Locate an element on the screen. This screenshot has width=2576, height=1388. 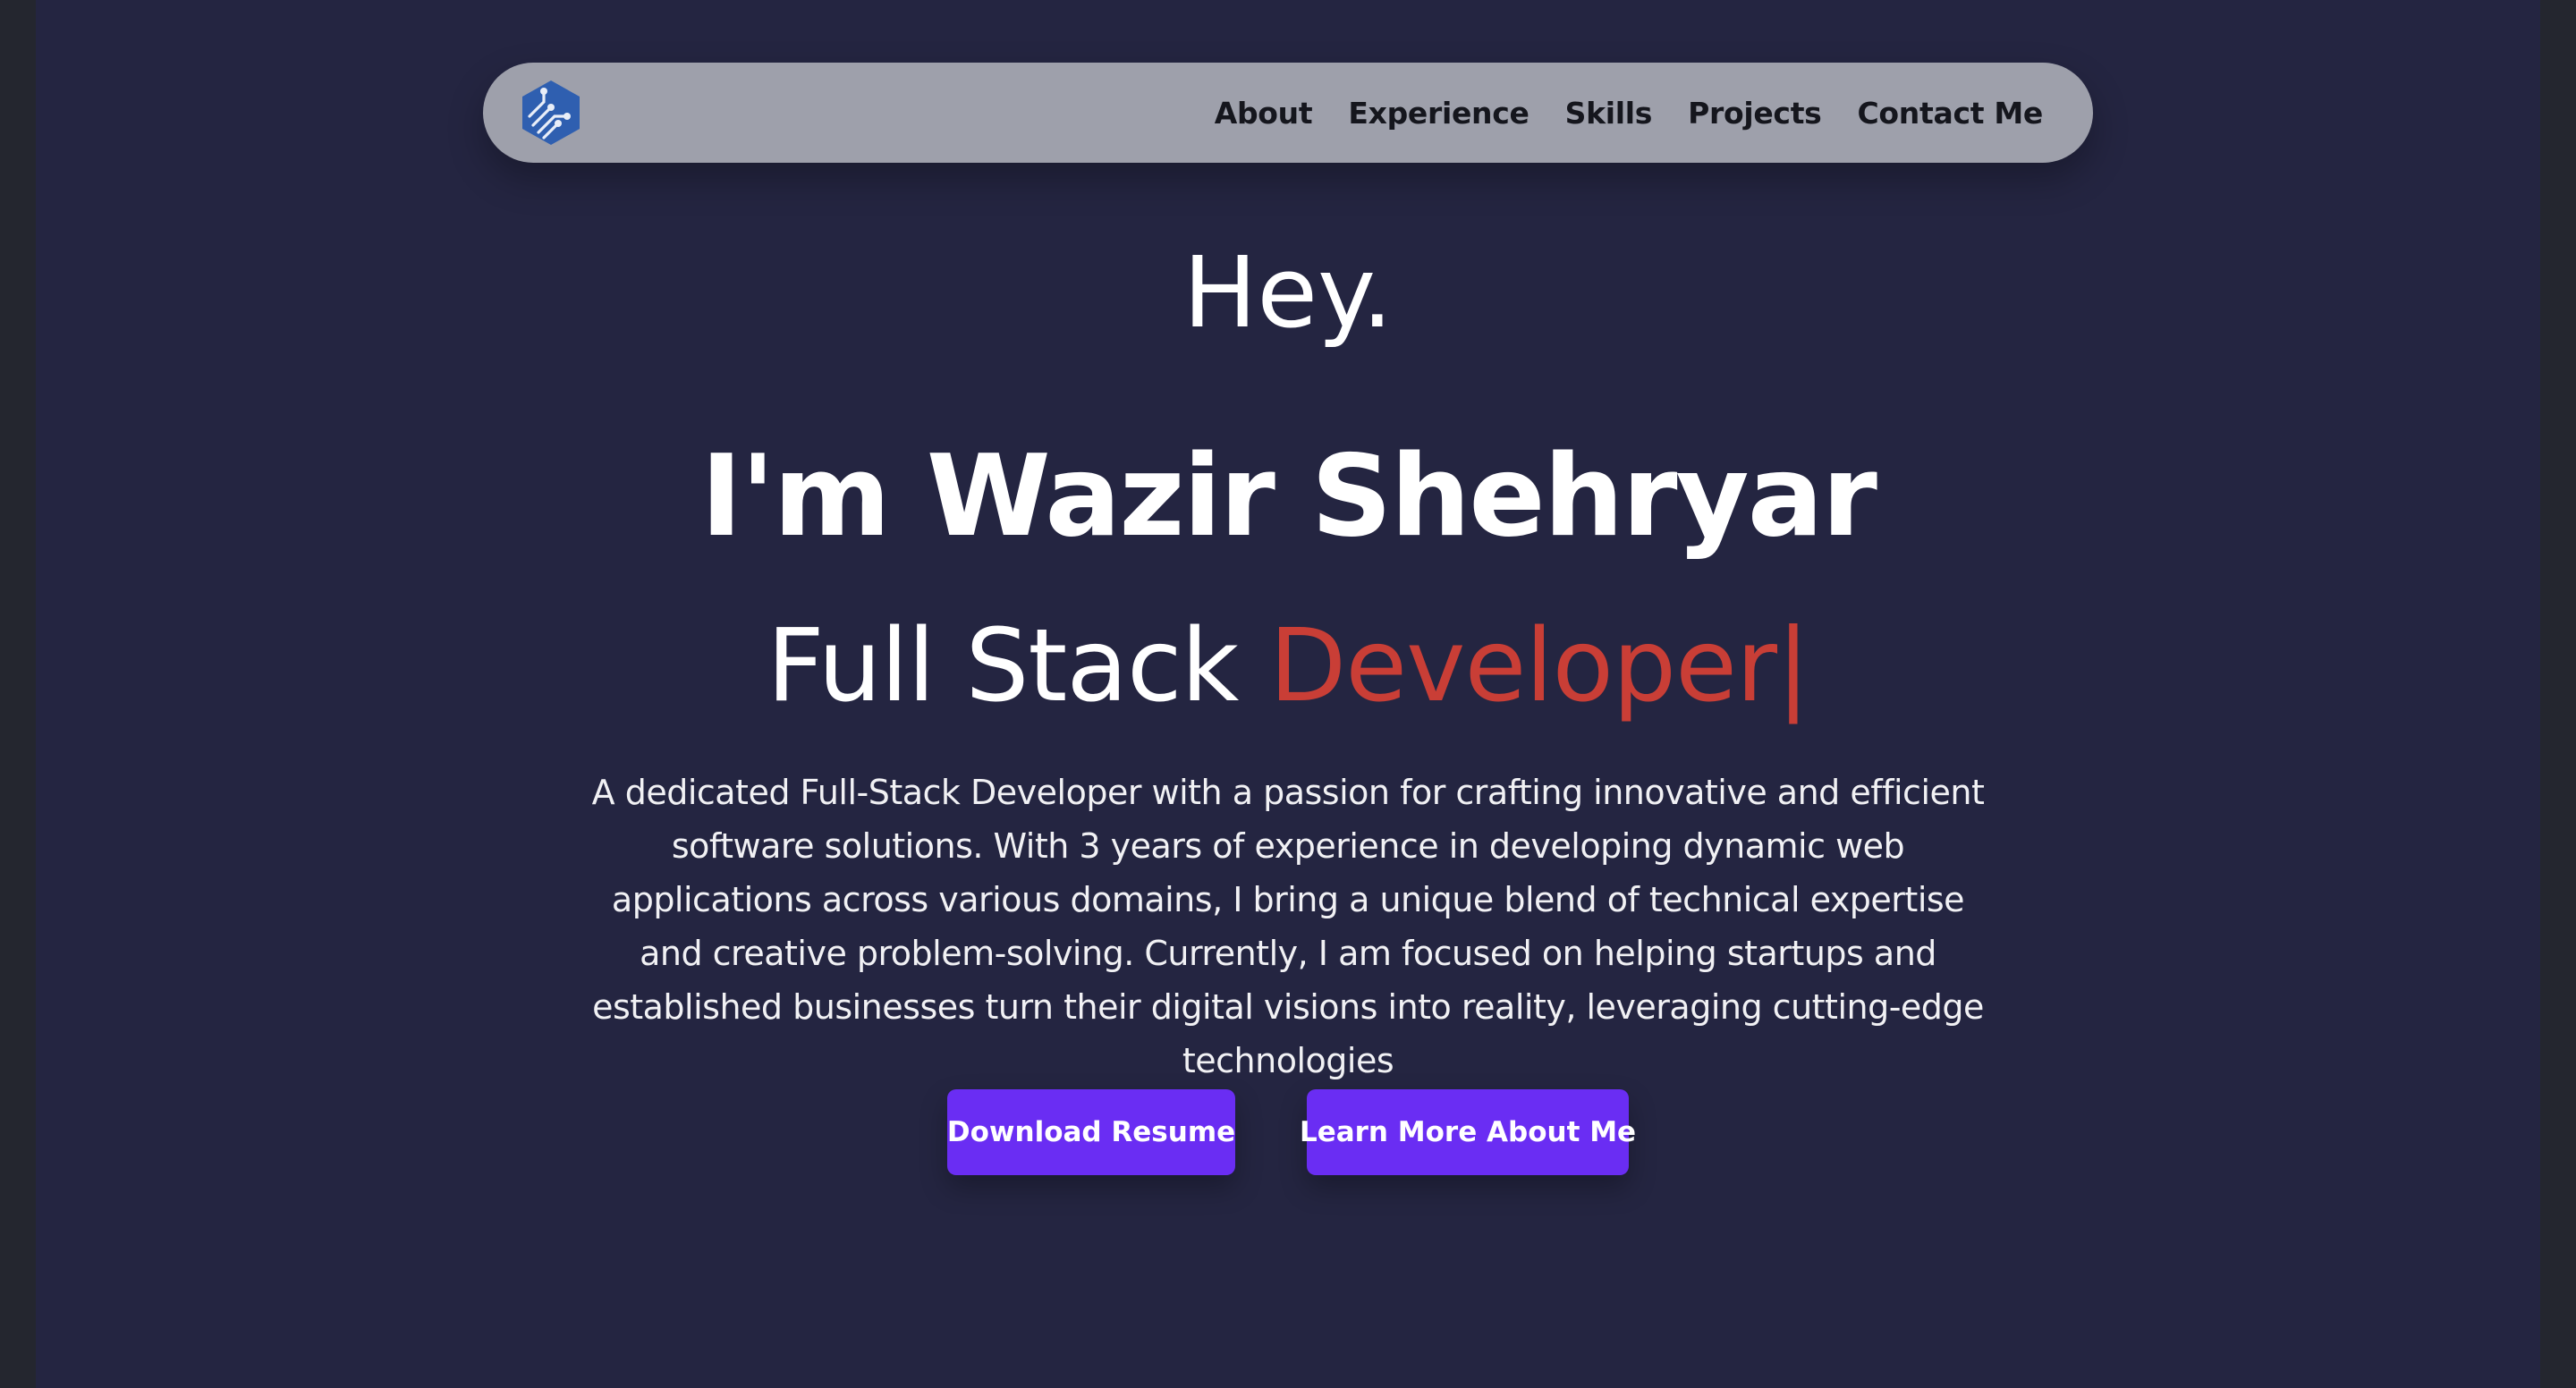
download-resume-button: Download Resume is located at coordinates (1091, 1132).